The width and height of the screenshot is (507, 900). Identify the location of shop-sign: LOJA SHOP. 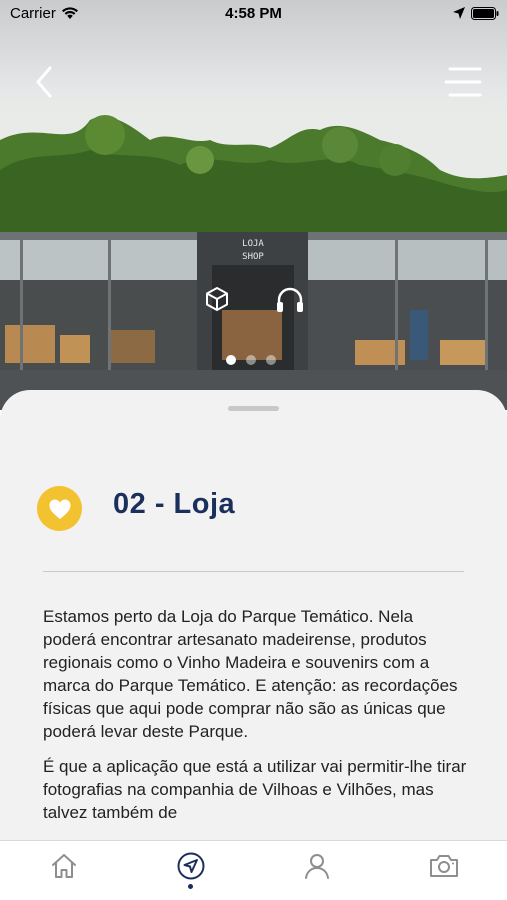
(253, 251).